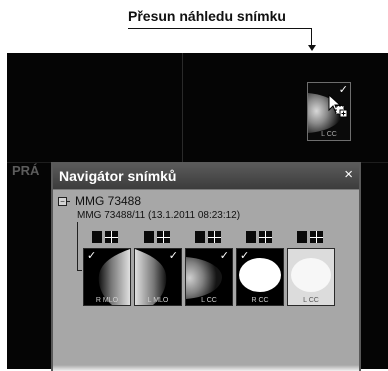 The image size is (388, 371). What do you see at coordinates (79, 270) in the screenshot?
I see `tree-connector-horizontal` at bounding box center [79, 270].